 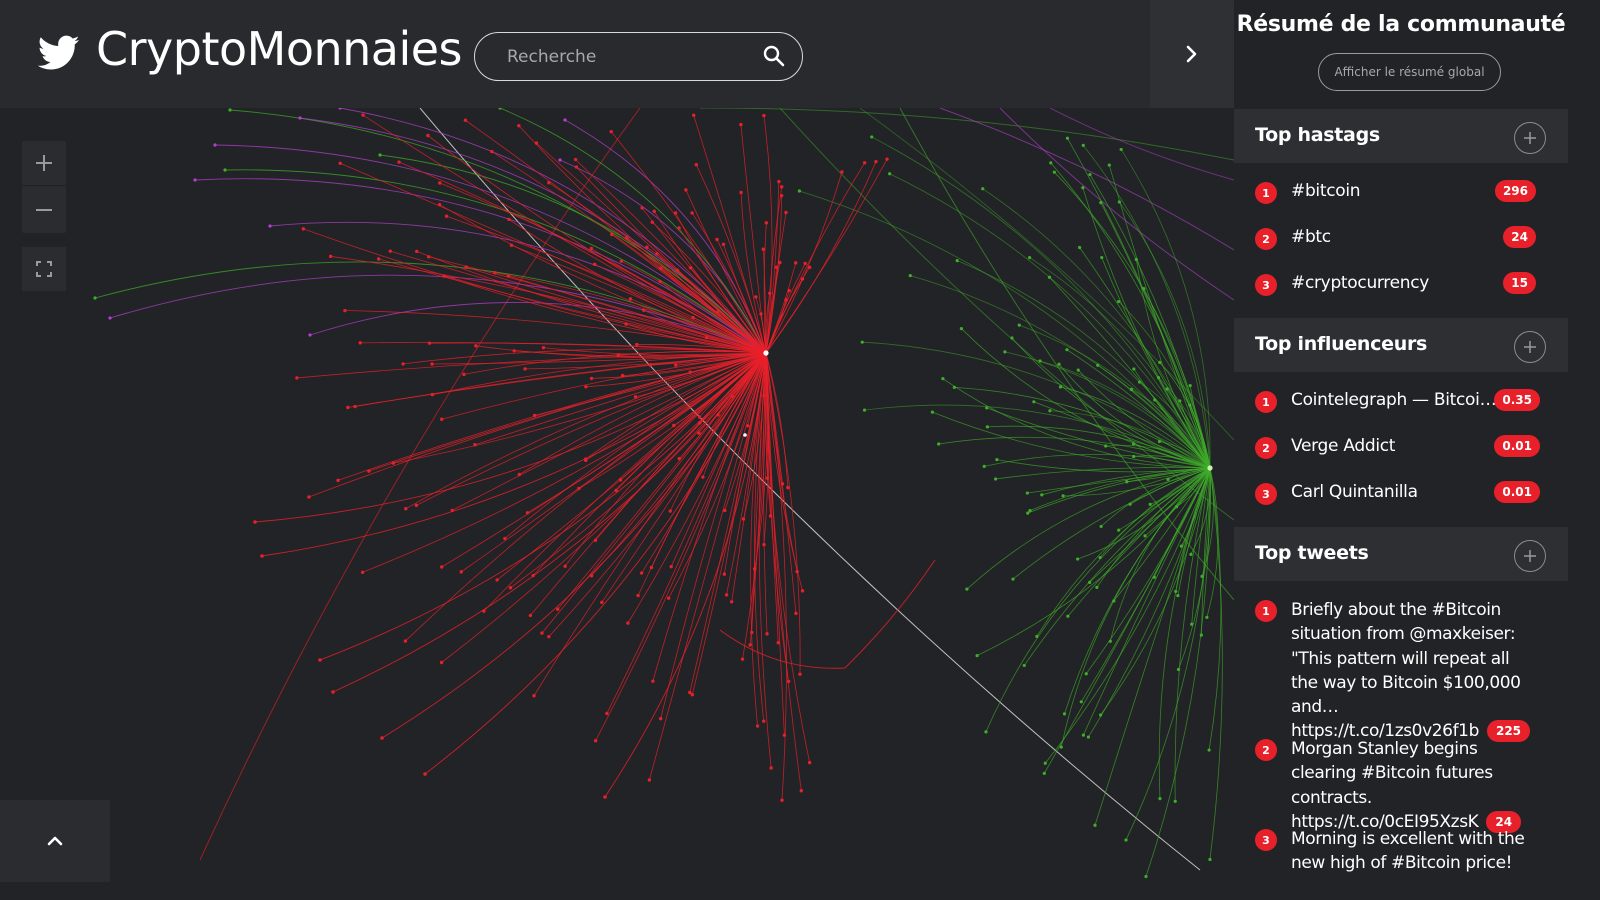 What do you see at coordinates (1409, 72) in the screenshot?
I see `global-summary-button: Afficher le résumé global` at bounding box center [1409, 72].